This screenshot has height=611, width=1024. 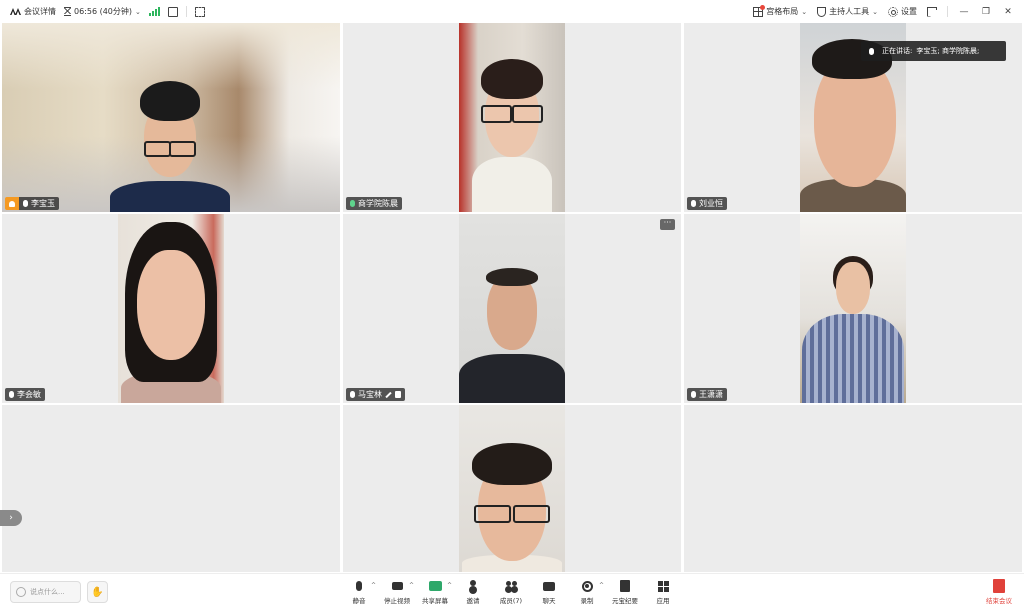 I want to click on meeting-timer: 06:56 (40分钟) ⌄, so click(x=102, y=11).